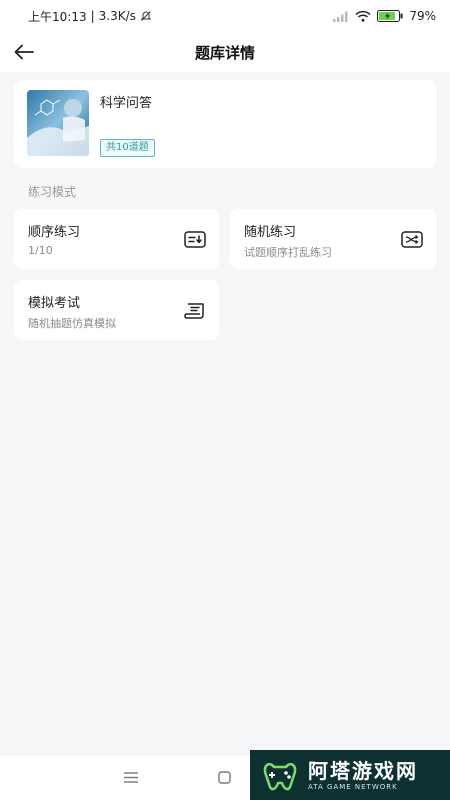 The image size is (450, 800). I want to click on mode-description: 随机抽题仿真模拟, so click(72, 323).